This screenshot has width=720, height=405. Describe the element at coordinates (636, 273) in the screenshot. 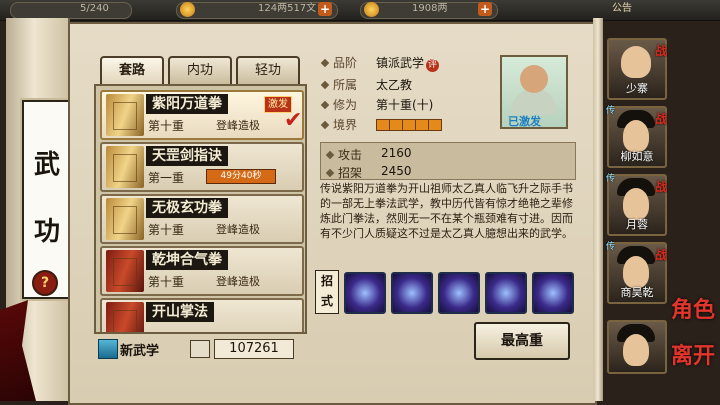

I see `party-member: 传 战 商昊乾` at that location.